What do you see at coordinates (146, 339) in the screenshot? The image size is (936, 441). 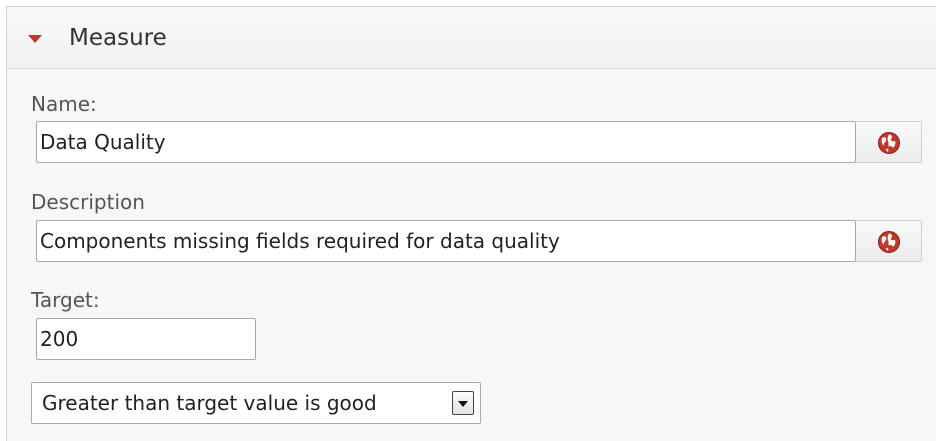 I see `target-field: 200` at bounding box center [146, 339].